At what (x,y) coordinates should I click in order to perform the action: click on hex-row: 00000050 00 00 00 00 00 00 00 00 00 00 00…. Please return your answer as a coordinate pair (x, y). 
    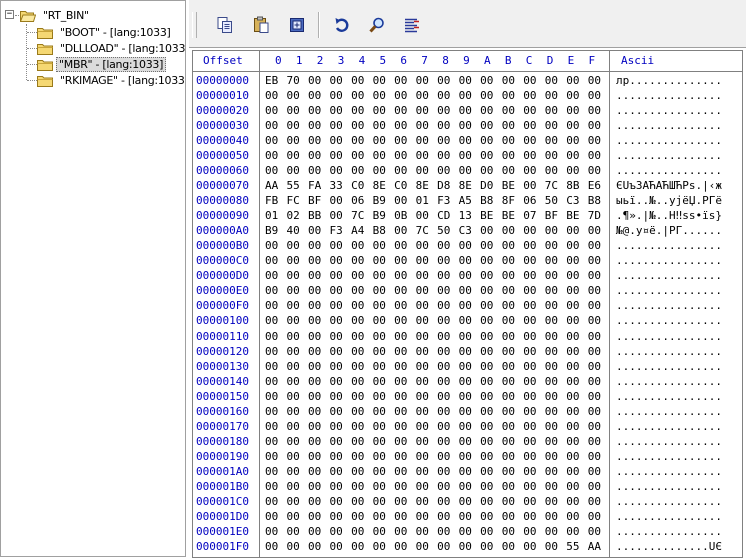
    Looking at the image, I should click on (467, 155).